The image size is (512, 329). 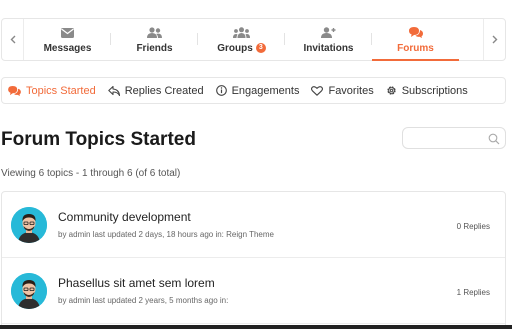 What do you see at coordinates (241, 48) in the screenshot?
I see `nav-groups-label: Groups 3` at bounding box center [241, 48].